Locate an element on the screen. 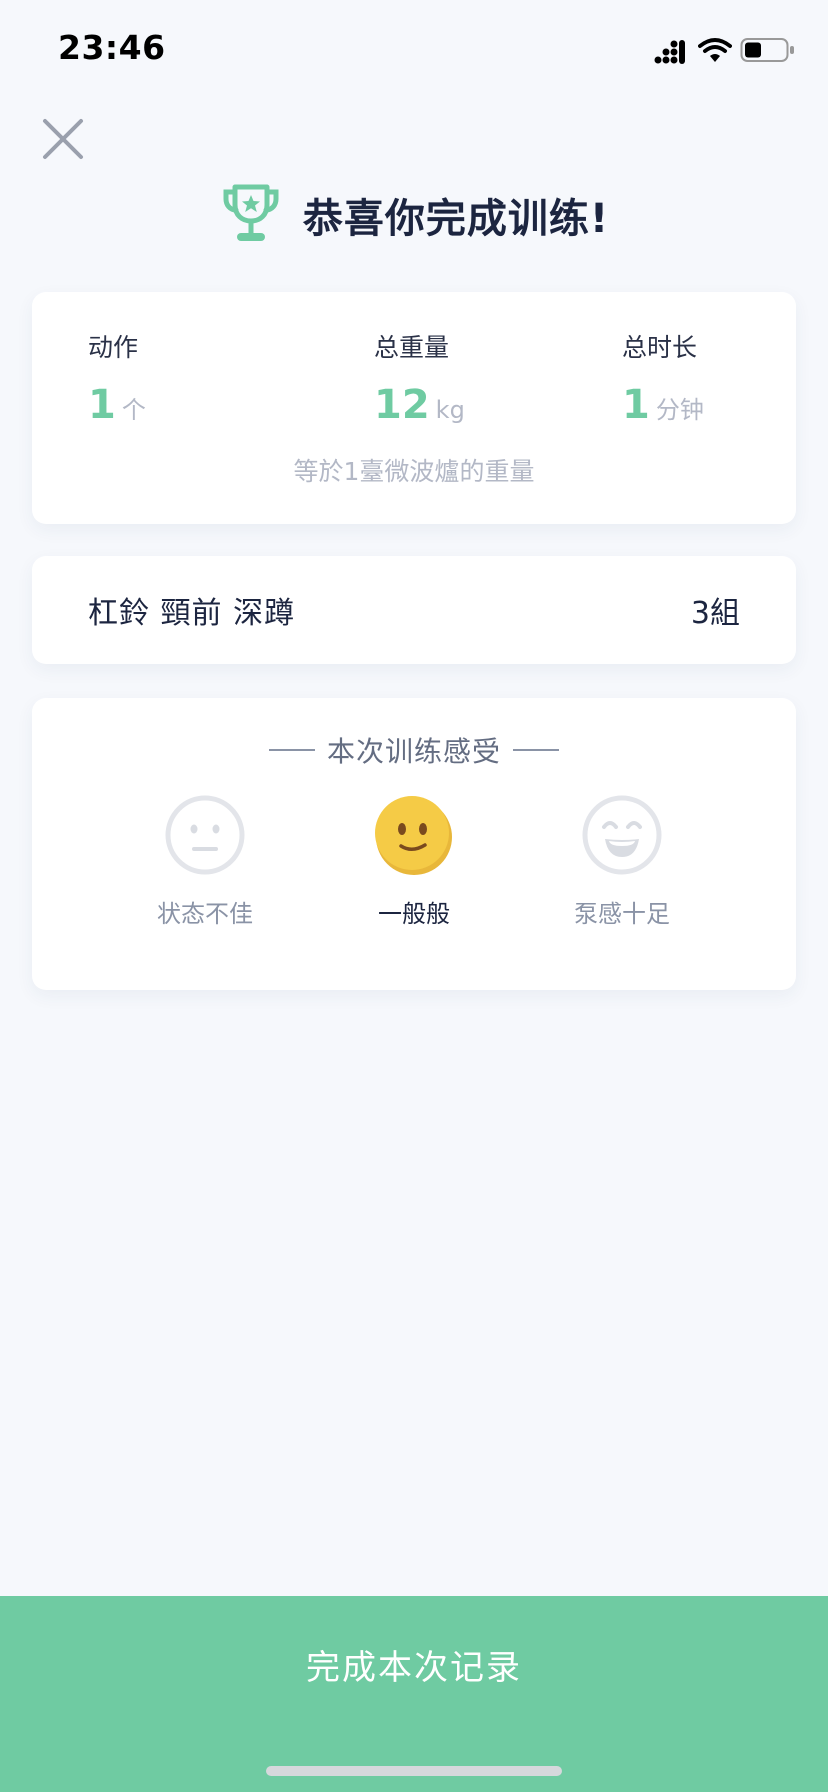  stat-duration-value: 1 is located at coordinates (636, 405).